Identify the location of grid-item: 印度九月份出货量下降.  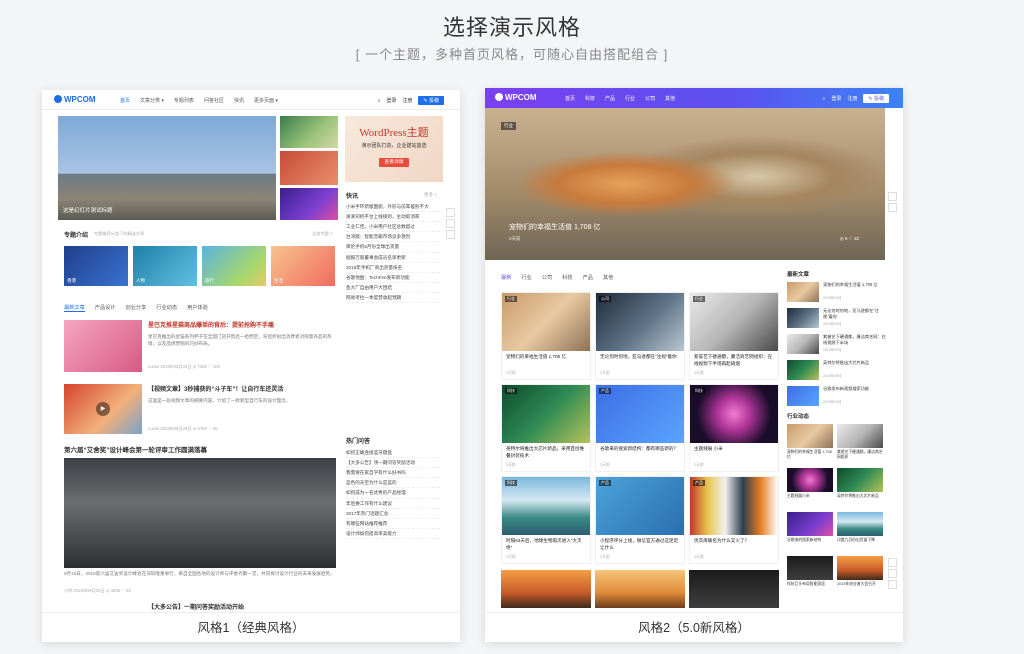
(860, 531).